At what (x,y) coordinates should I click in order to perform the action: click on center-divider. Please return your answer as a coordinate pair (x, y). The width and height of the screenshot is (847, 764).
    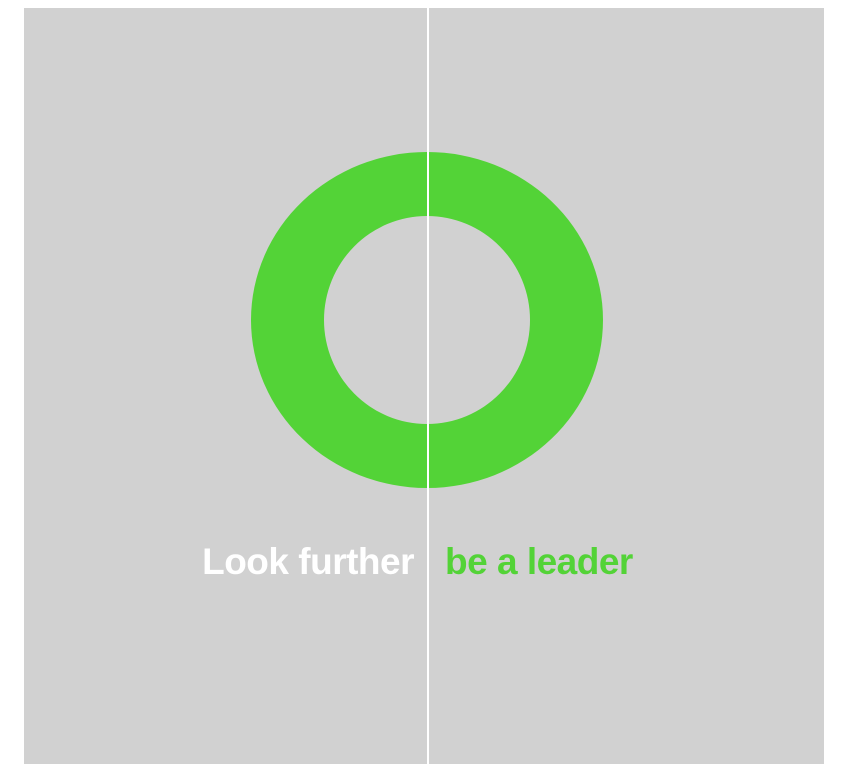
    Looking at the image, I should click on (428, 386).